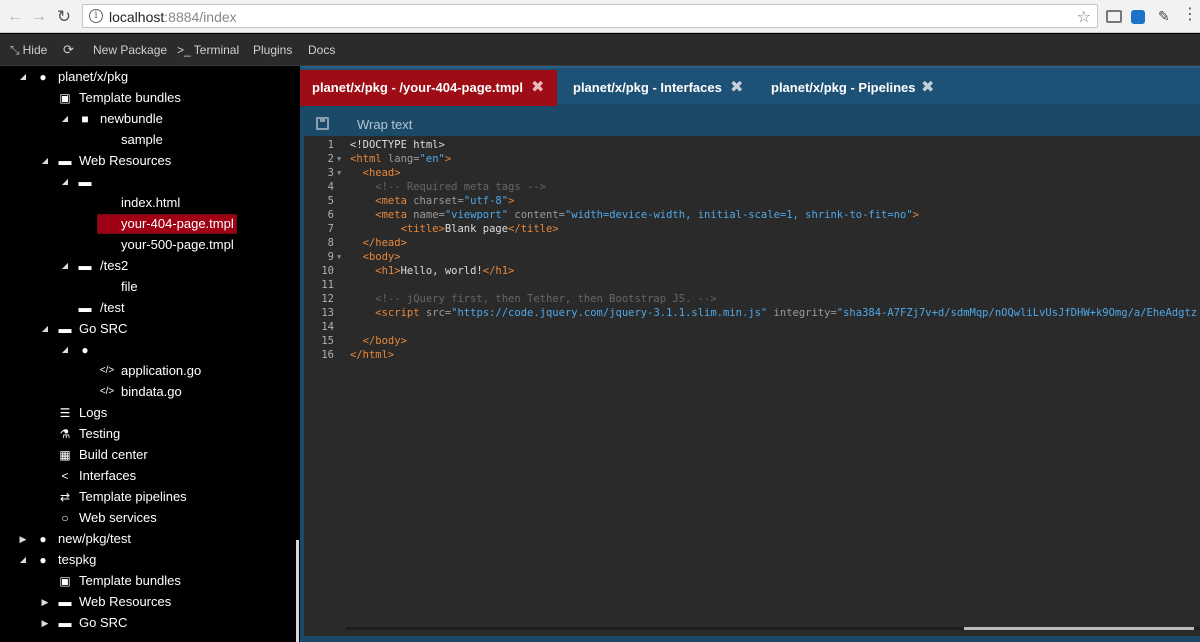 Image resolution: width=1200 pixels, height=642 pixels. Describe the element at coordinates (375, 257) in the screenshot. I see `code-line: <body>` at that location.